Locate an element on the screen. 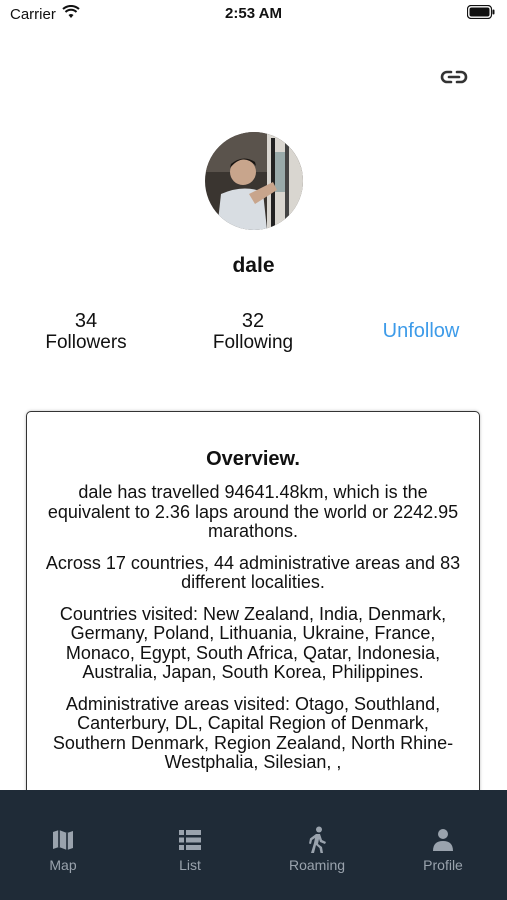 The height and width of the screenshot is (900, 507). tab-roaming: Roaming is located at coordinates (317, 849).